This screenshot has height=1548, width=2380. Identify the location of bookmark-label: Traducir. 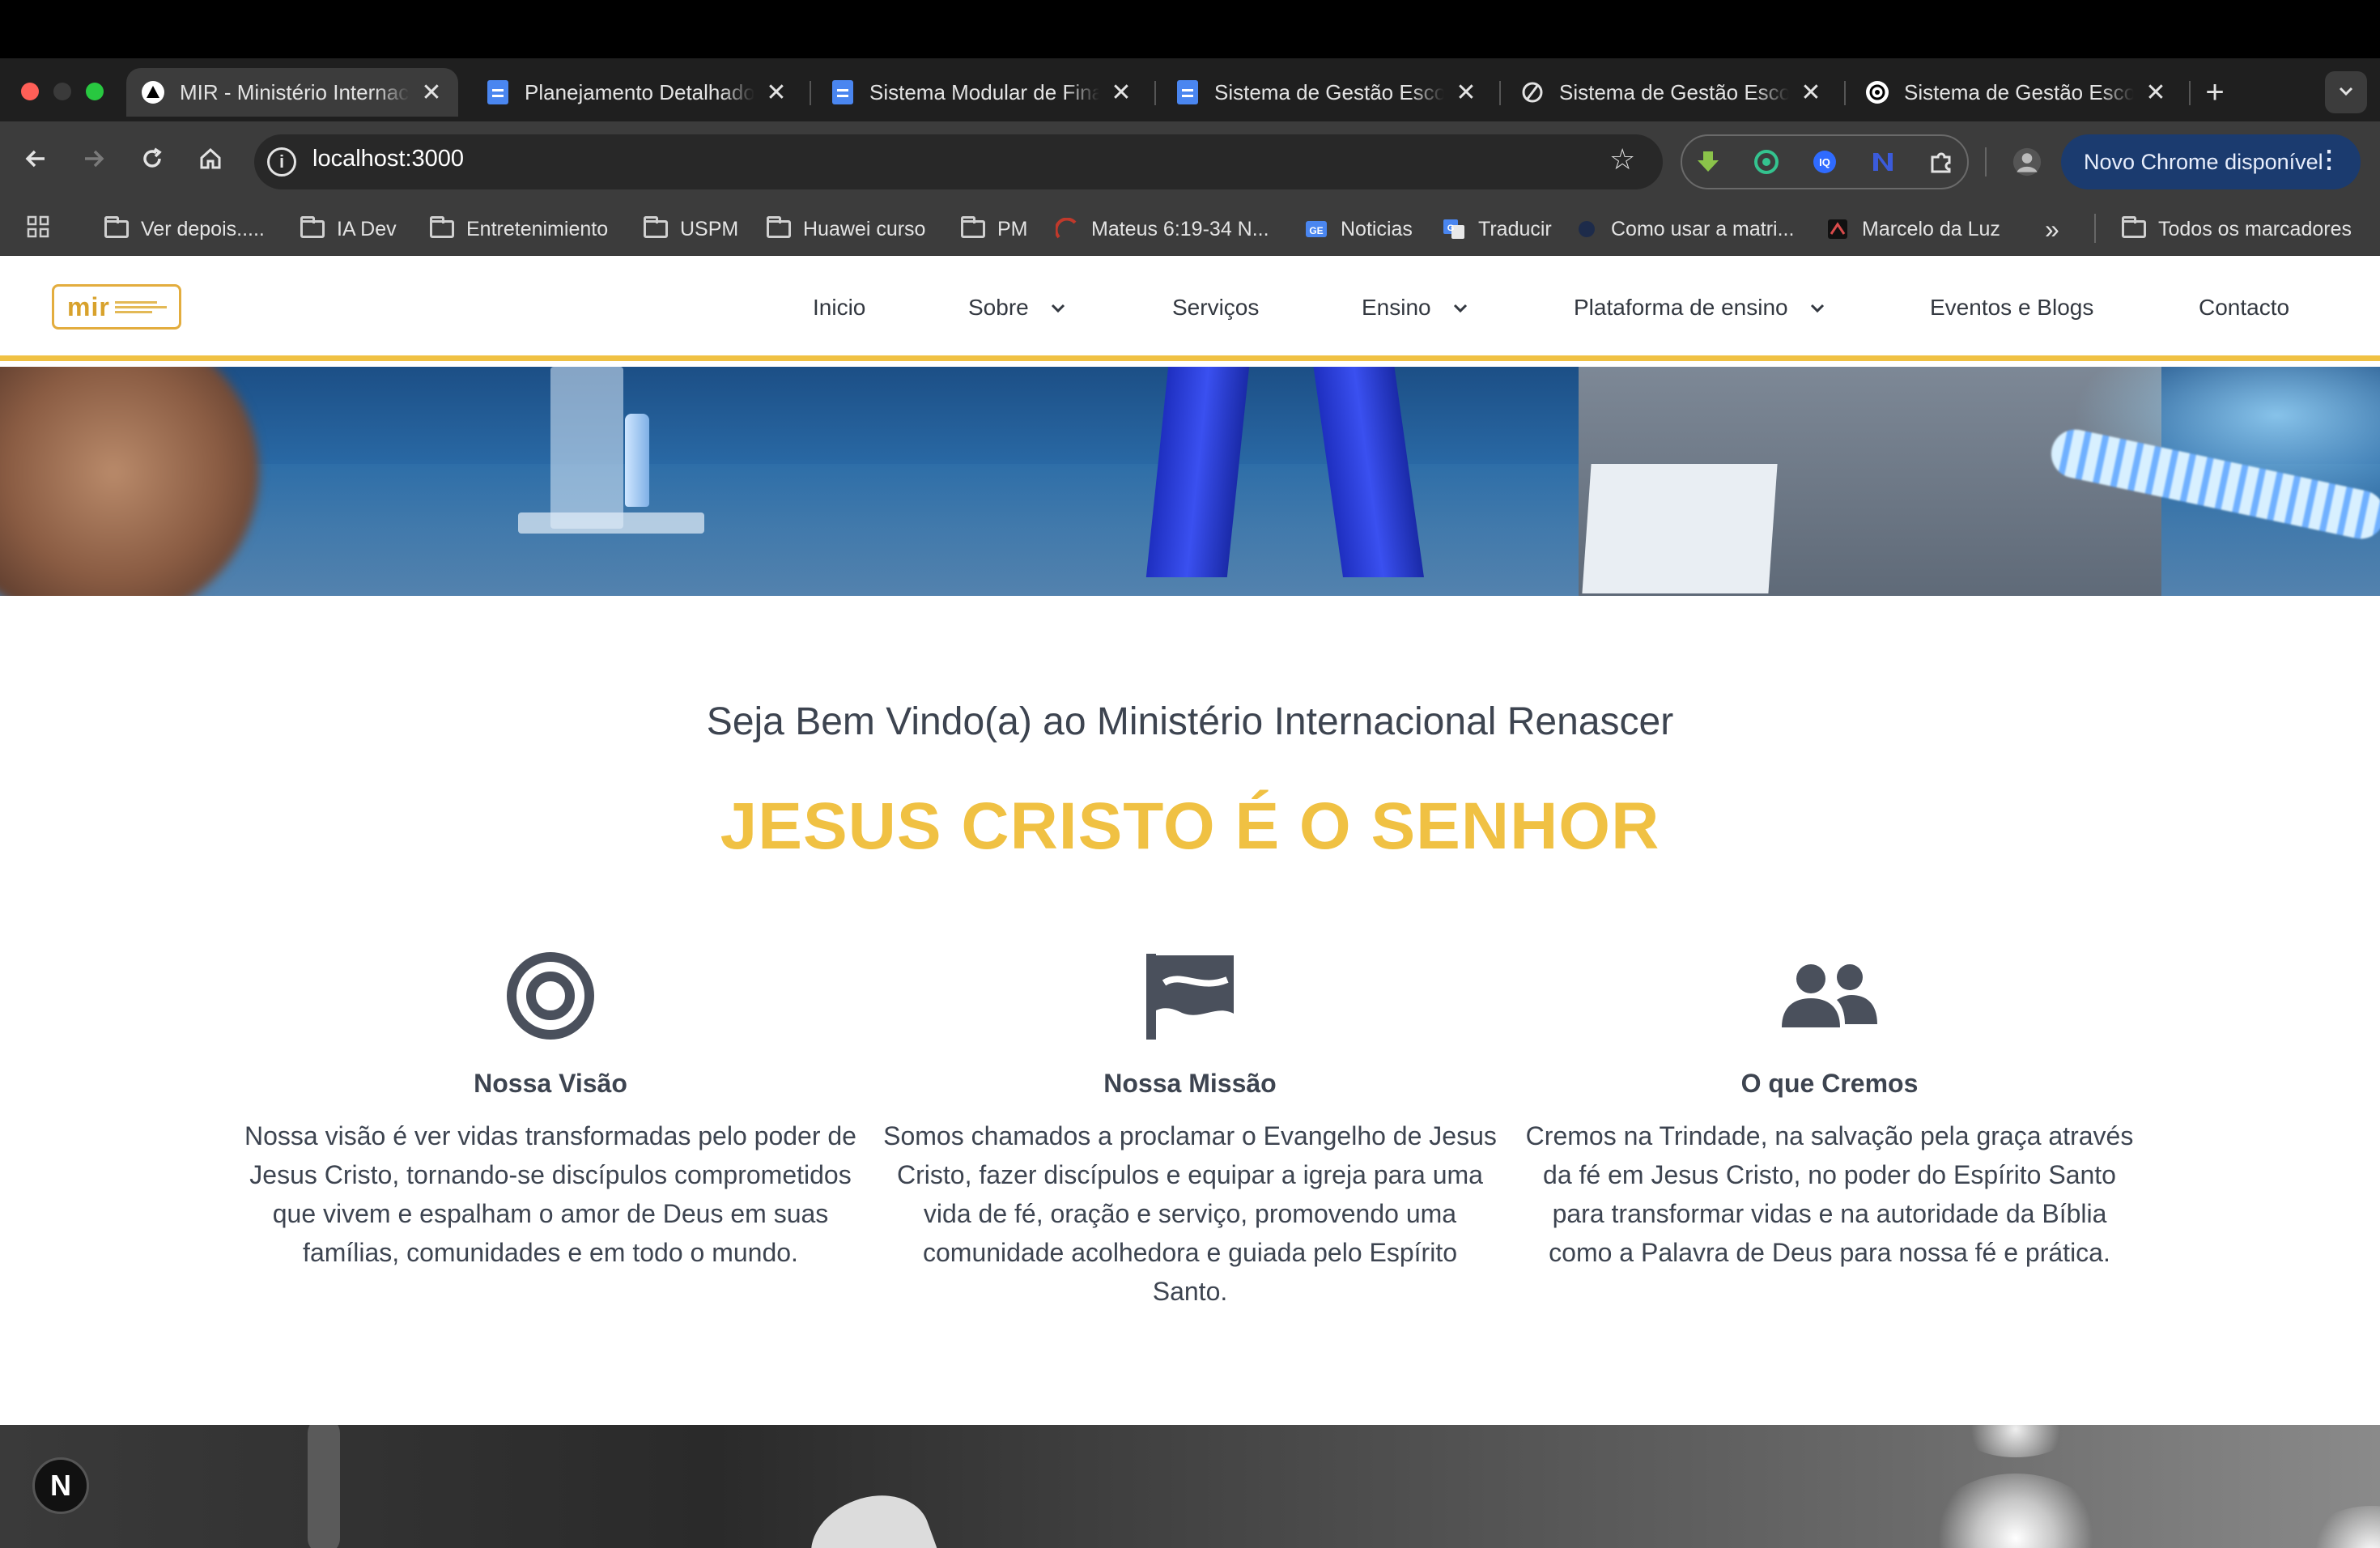
(1515, 228).